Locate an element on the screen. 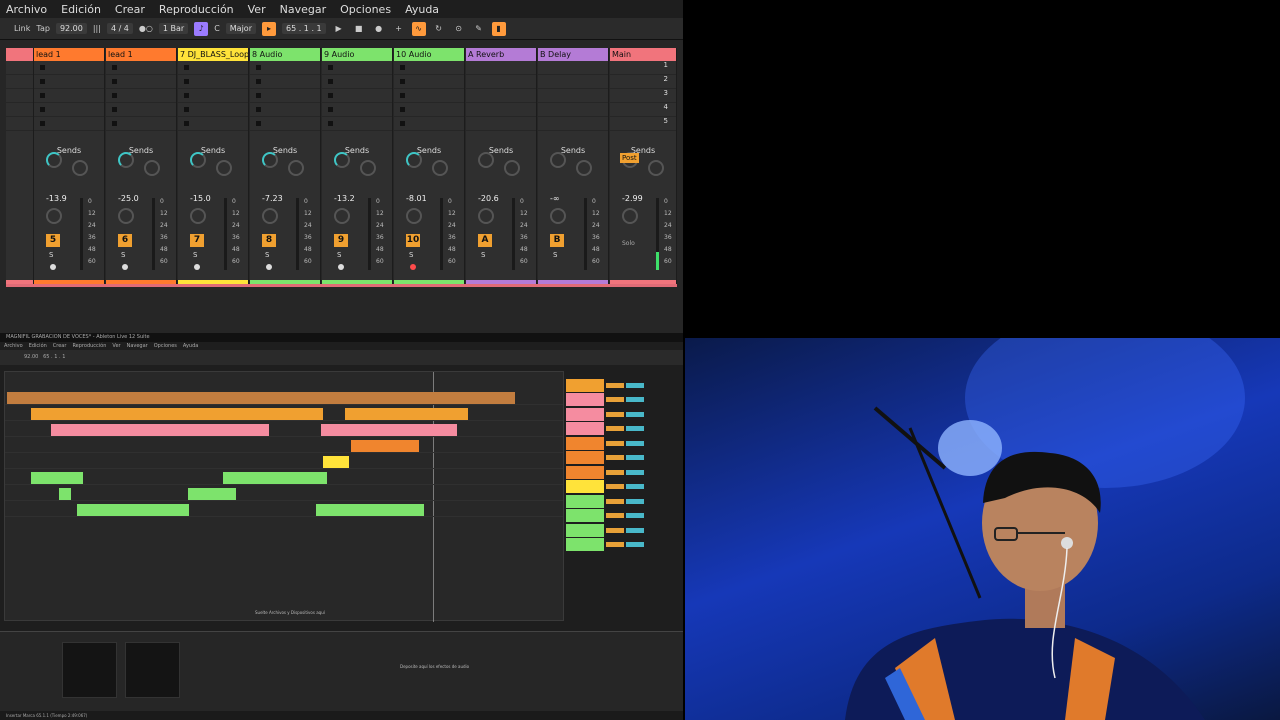  solo-button: S is located at coordinates (555, 255).